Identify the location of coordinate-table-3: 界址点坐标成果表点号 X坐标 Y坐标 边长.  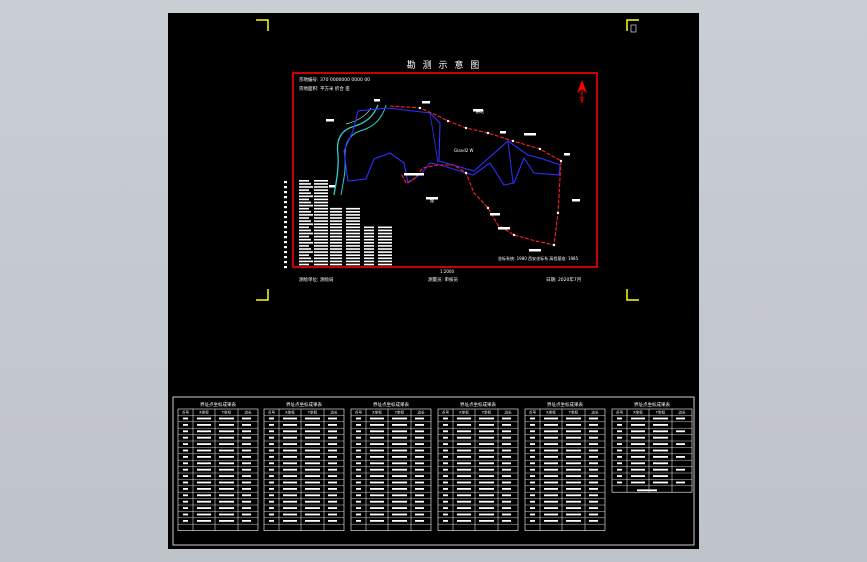
(391, 466).